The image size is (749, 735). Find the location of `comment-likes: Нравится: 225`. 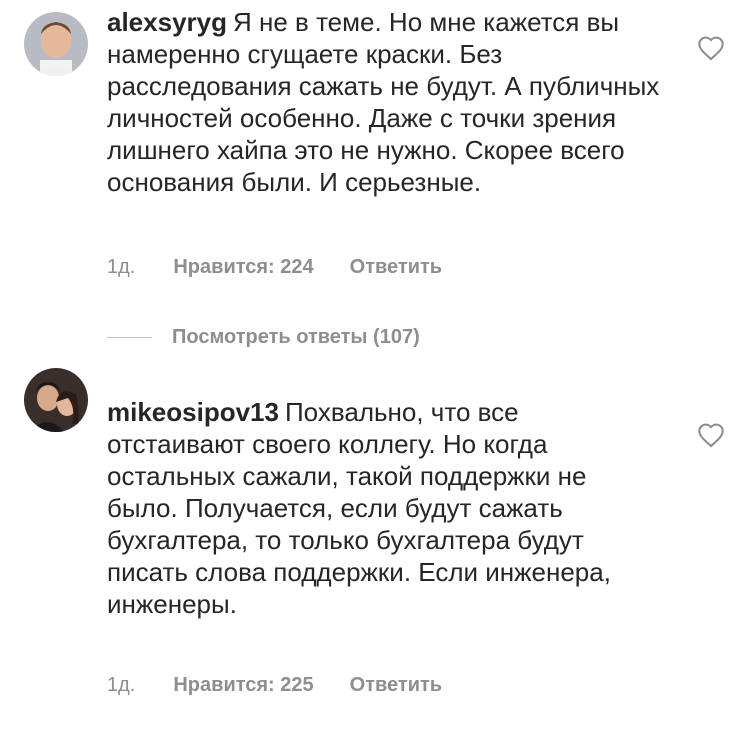

comment-likes: Нравится: 225 is located at coordinates (243, 685).